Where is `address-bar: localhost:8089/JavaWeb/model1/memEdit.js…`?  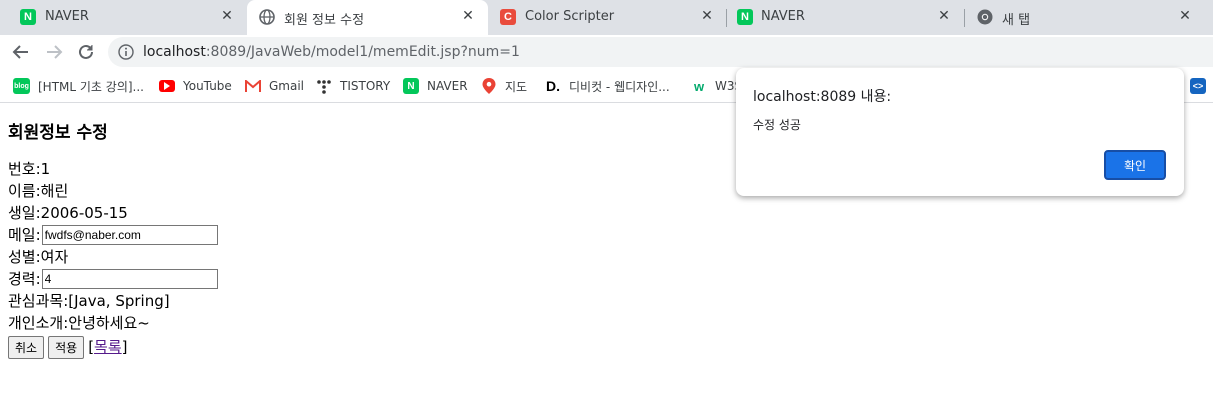
address-bar: localhost:8089/JavaWeb/model1/memEdit.js… is located at coordinates (660, 52).